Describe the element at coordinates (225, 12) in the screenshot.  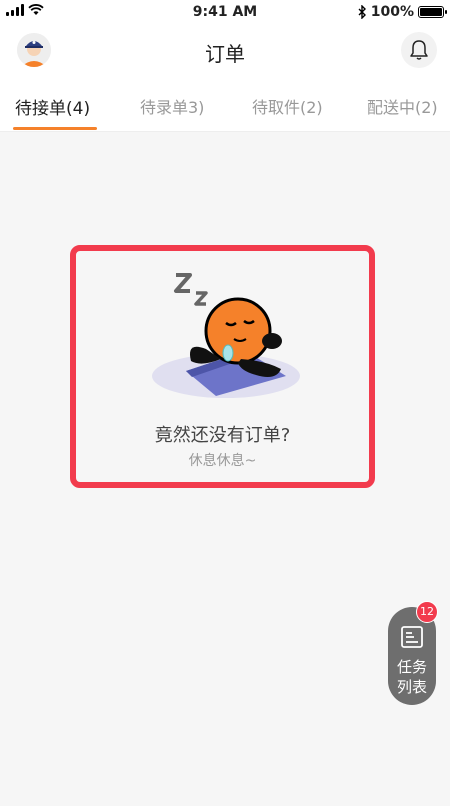
I see `status-bar: 9:41 AM 100%` at that location.